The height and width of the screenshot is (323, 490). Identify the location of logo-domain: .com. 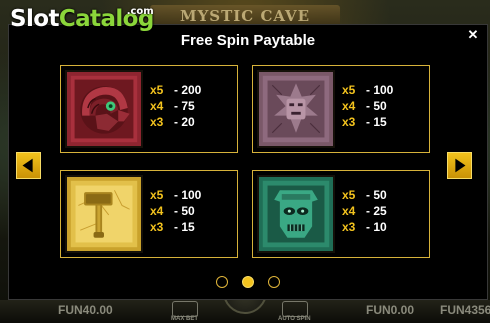
(140, 11).